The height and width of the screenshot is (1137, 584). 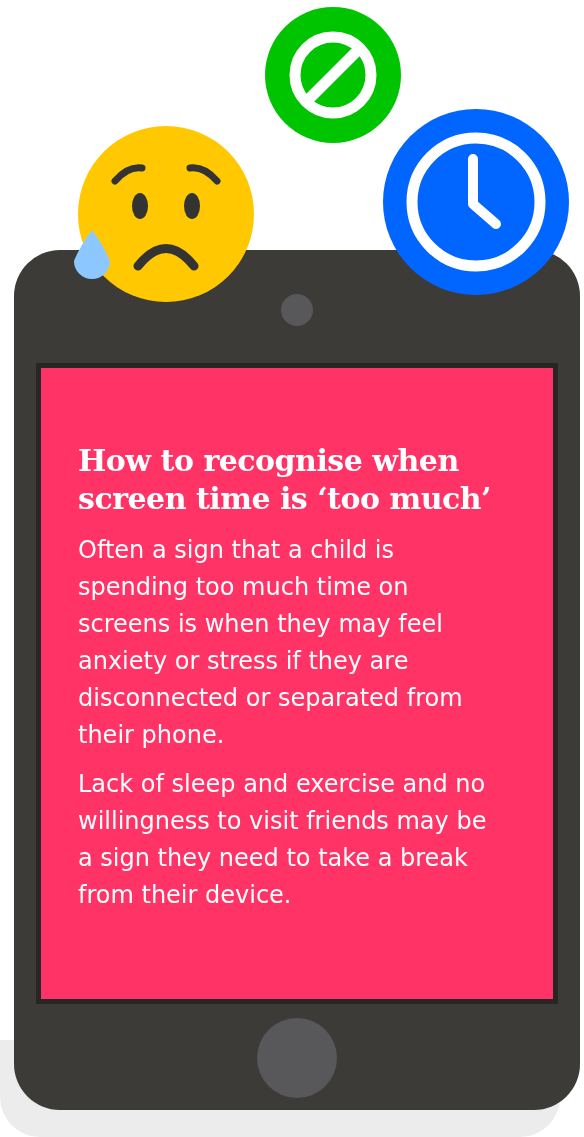 I want to click on card-title: How to recognise when screen time is ‘too much’, so click(x=285, y=480).